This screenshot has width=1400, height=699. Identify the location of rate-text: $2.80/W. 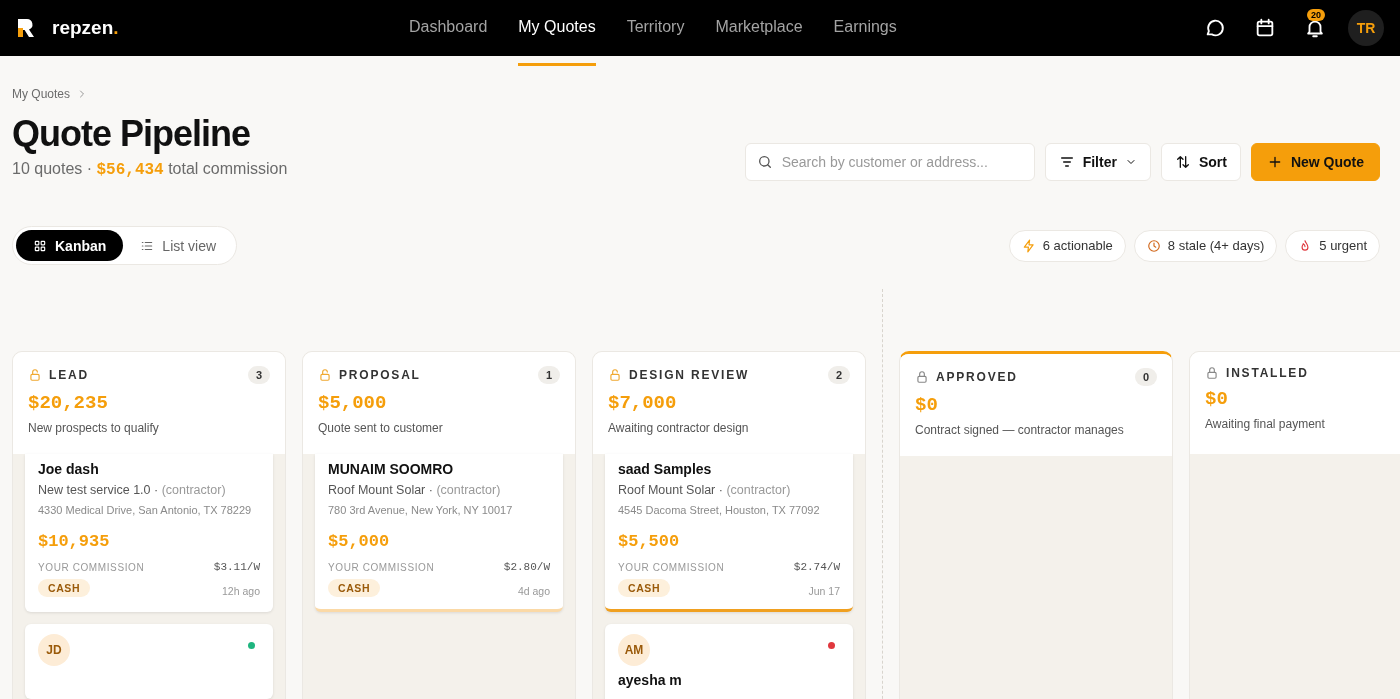
(526, 567).